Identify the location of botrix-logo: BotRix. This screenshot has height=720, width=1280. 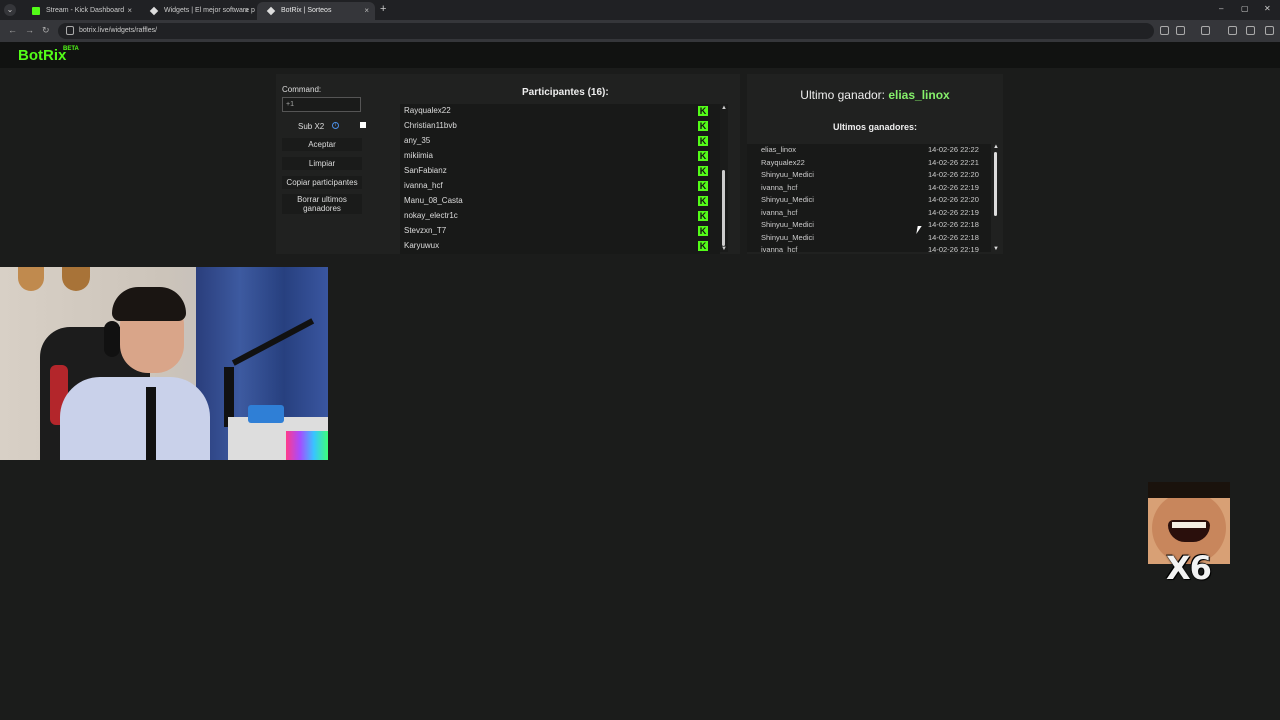
(42, 55).